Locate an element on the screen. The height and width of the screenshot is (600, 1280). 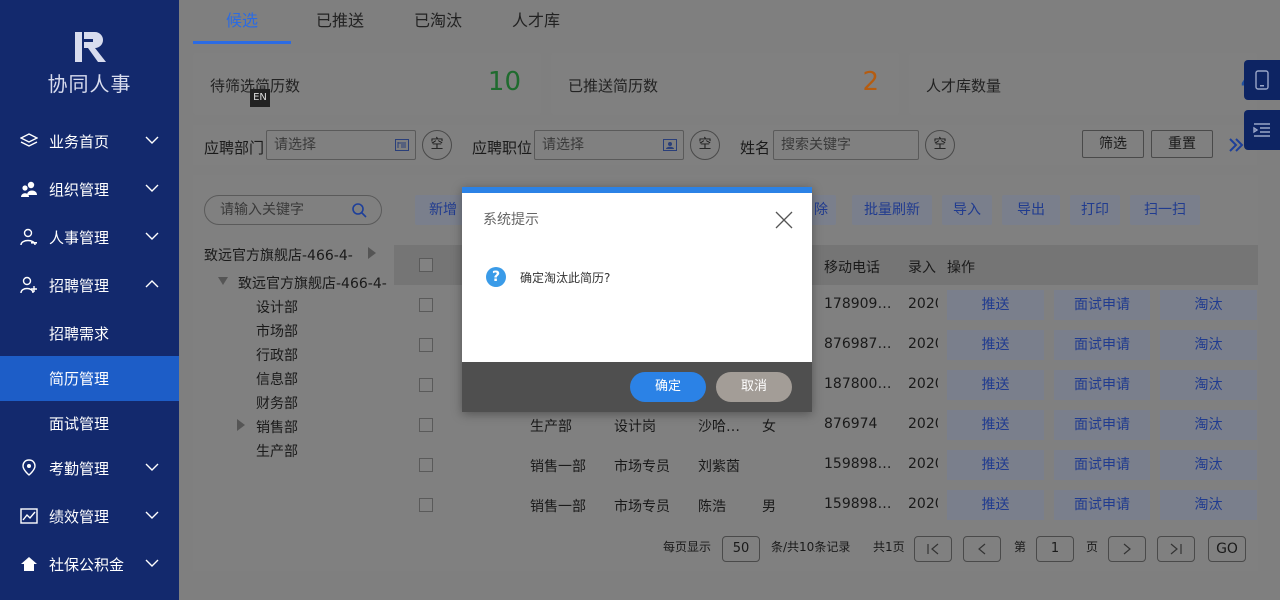
tree-search-placeholder: 请输入关键字 is located at coordinates (262, 210).